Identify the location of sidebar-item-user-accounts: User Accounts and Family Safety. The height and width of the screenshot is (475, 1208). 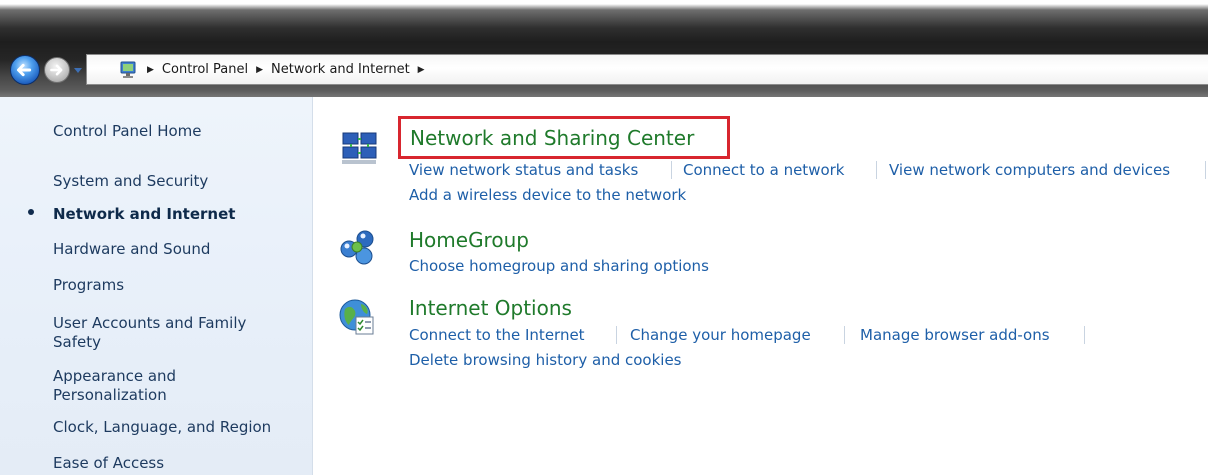
(160, 333).